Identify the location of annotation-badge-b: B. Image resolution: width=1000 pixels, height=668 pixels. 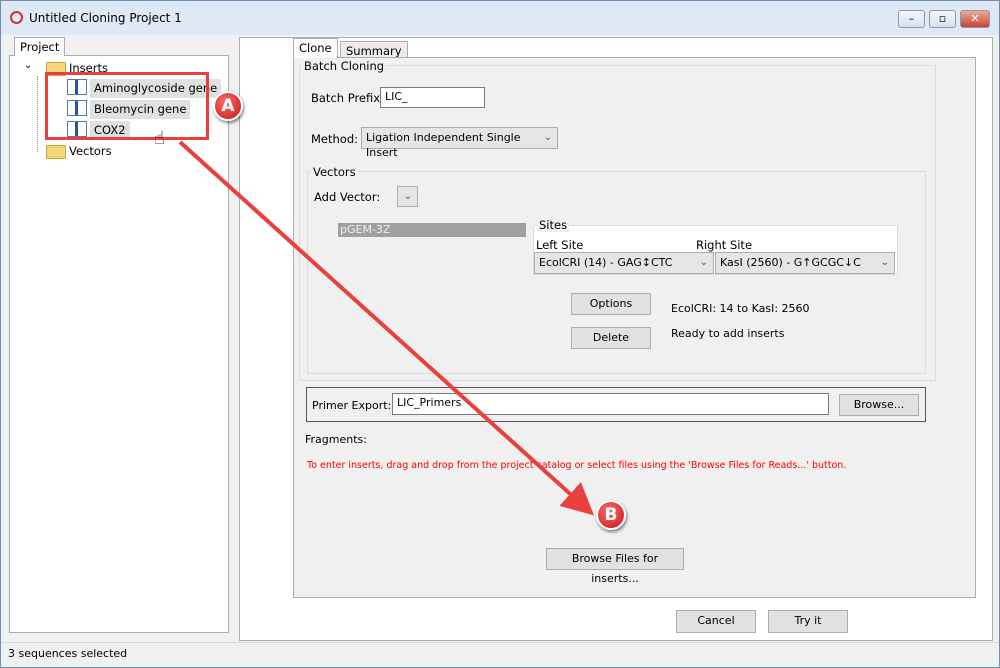
(611, 515).